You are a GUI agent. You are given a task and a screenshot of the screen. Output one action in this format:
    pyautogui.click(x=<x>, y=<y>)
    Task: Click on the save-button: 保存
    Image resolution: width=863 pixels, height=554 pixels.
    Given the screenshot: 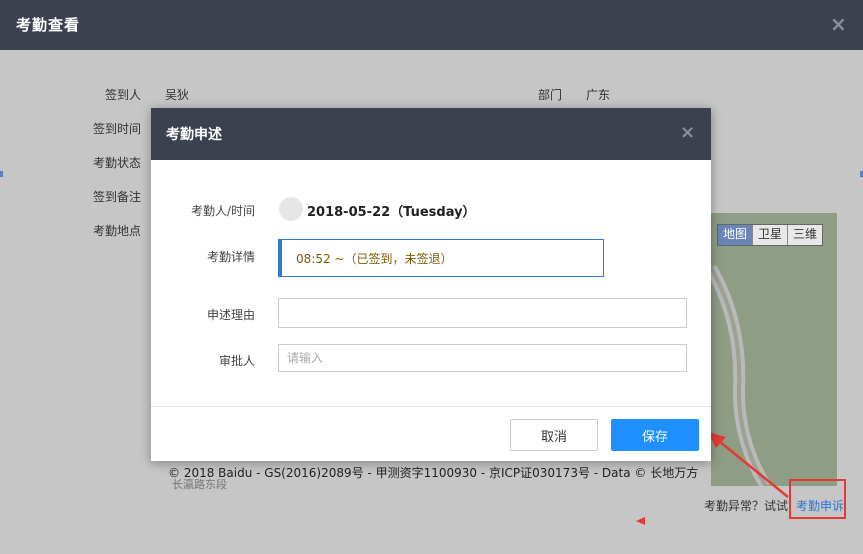 What is the action you would take?
    pyautogui.click(x=655, y=435)
    